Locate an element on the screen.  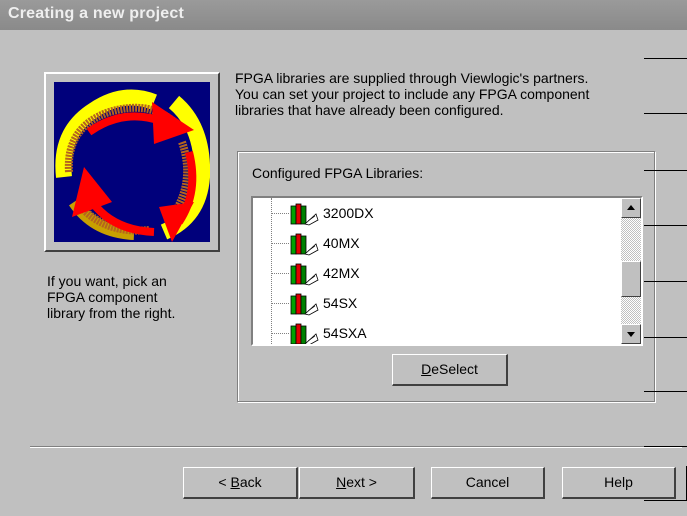
deselect-accelerator: D is located at coordinates (426, 369).